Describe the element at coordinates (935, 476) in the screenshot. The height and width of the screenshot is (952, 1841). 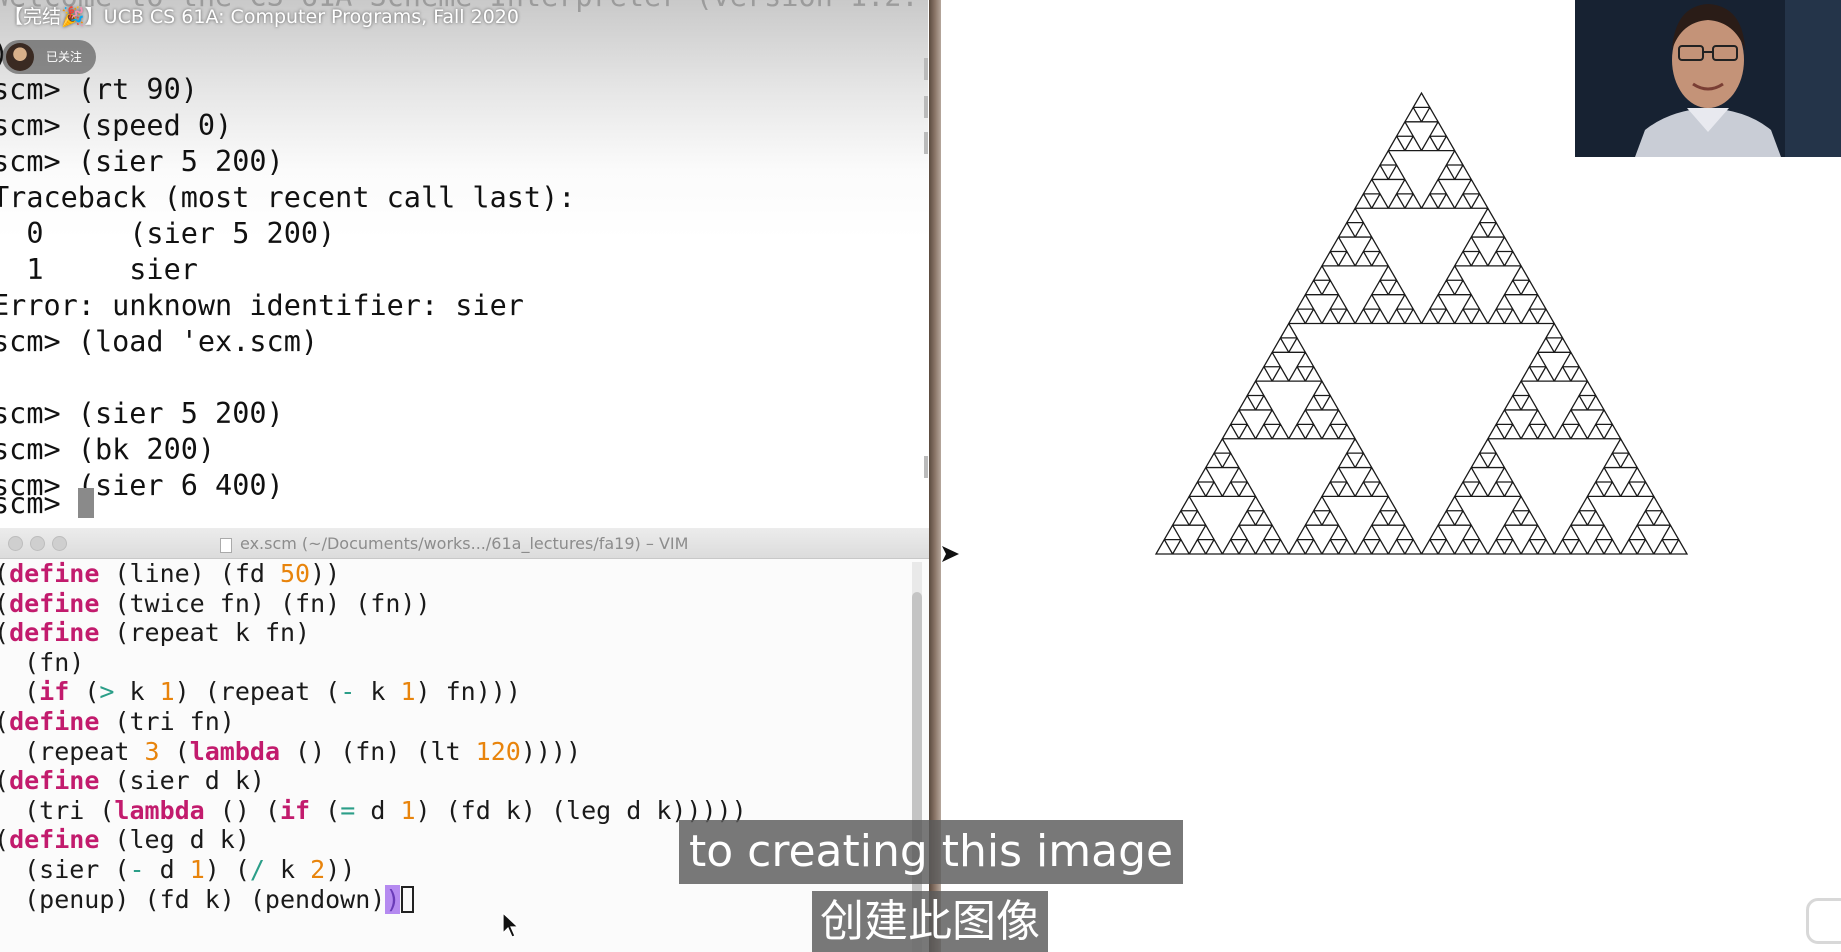
I see `window-divider` at that location.